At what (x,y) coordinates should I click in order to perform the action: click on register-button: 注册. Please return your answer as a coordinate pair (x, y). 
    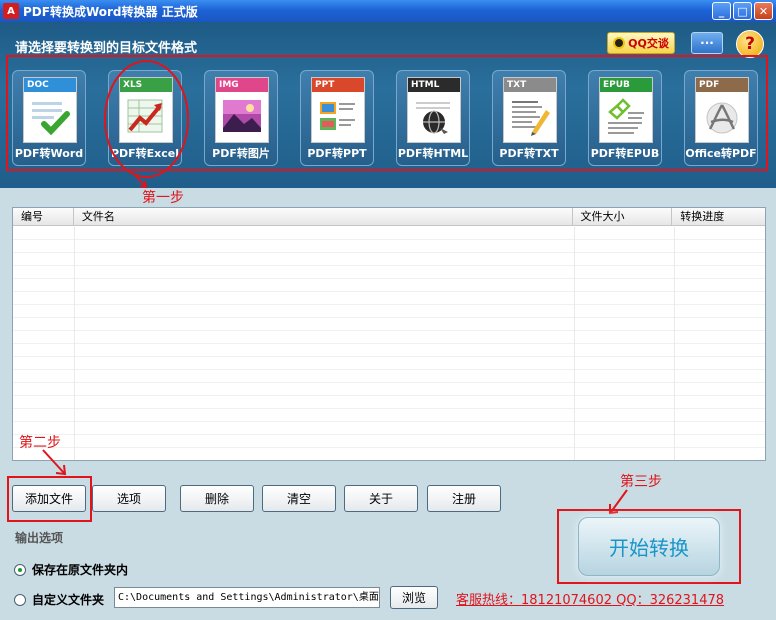
    Looking at the image, I should click on (464, 498).